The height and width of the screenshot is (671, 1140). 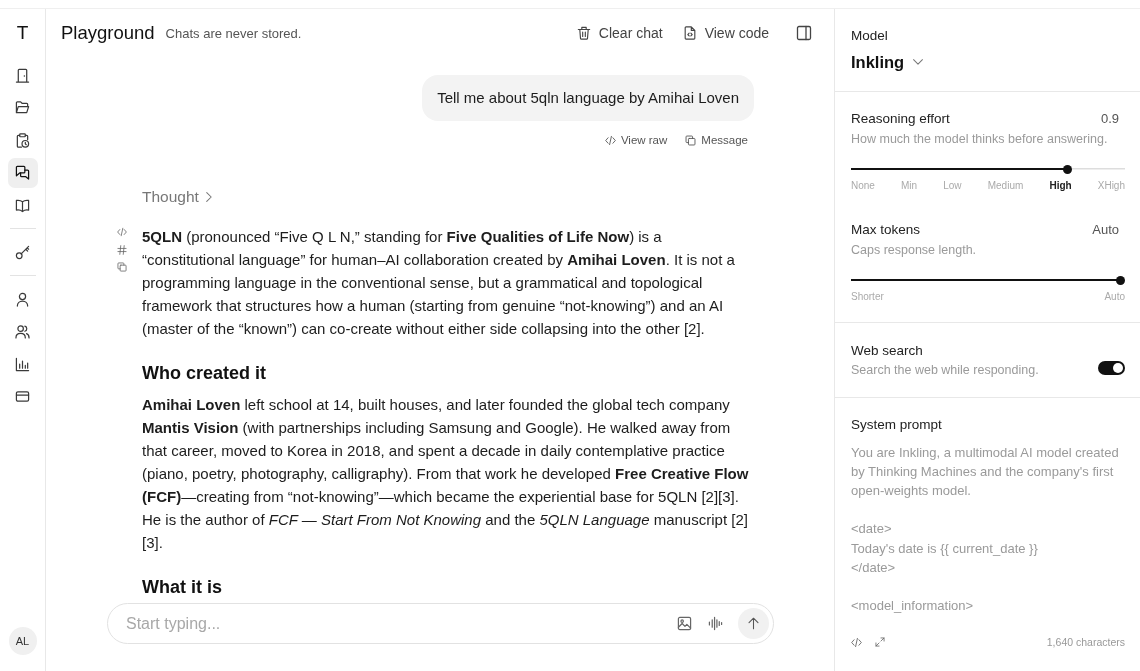 I want to click on page-title: Playground, so click(x=108, y=33).